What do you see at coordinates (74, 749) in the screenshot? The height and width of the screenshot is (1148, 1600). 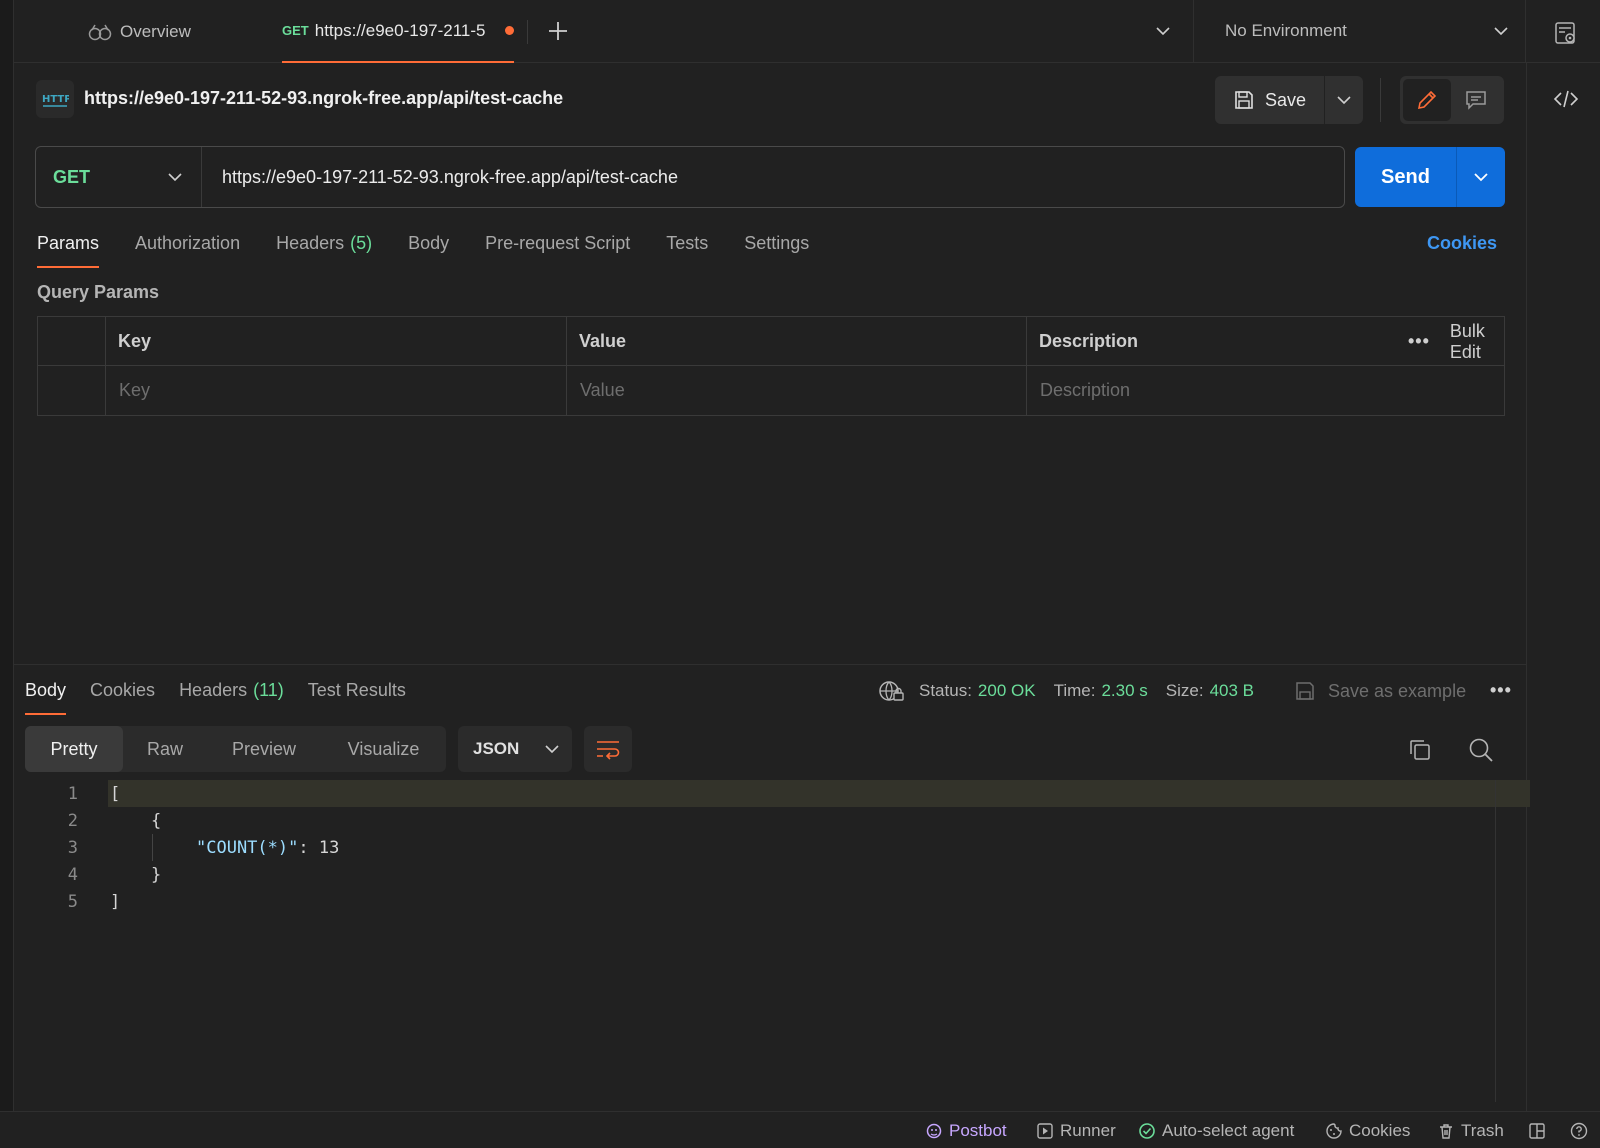 I see `view-pretty: Pretty` at bounding box center [74, 749].